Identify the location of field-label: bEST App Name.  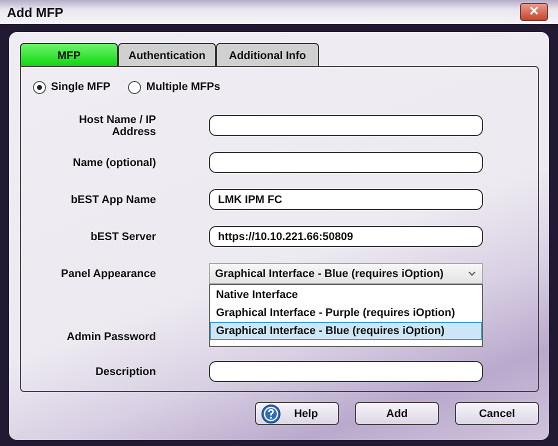
(113, 200).